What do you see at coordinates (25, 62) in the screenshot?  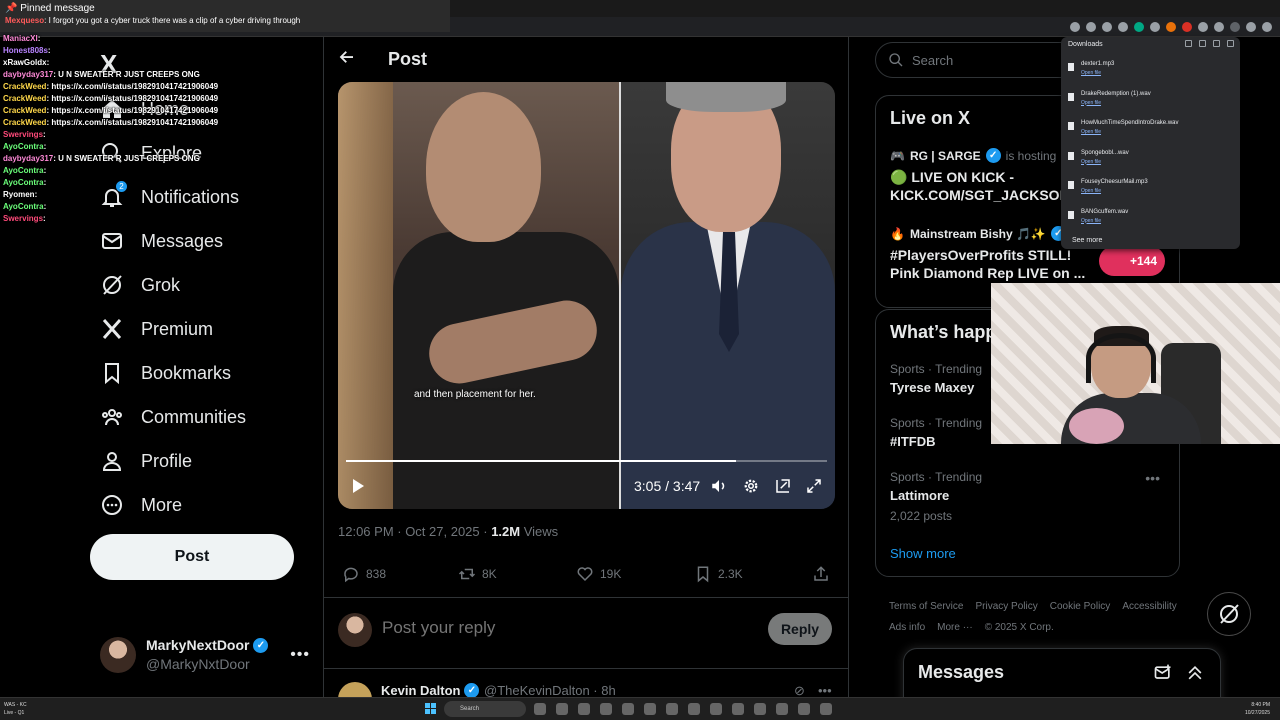 I see `chat-username: xRawGoldx` at bounding box center [25, 62].